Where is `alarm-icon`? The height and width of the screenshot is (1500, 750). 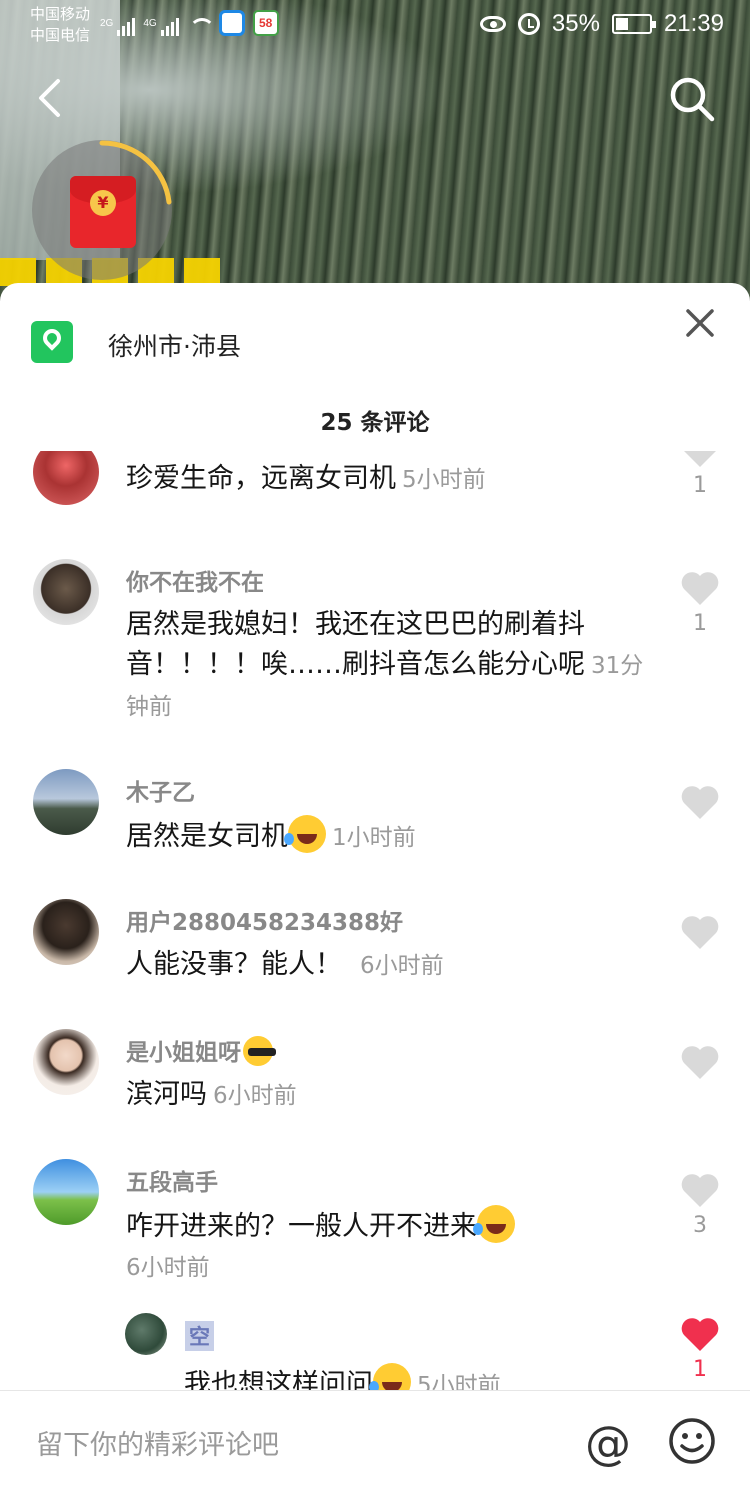
alarm-icon is located at coordinates (528, 24).